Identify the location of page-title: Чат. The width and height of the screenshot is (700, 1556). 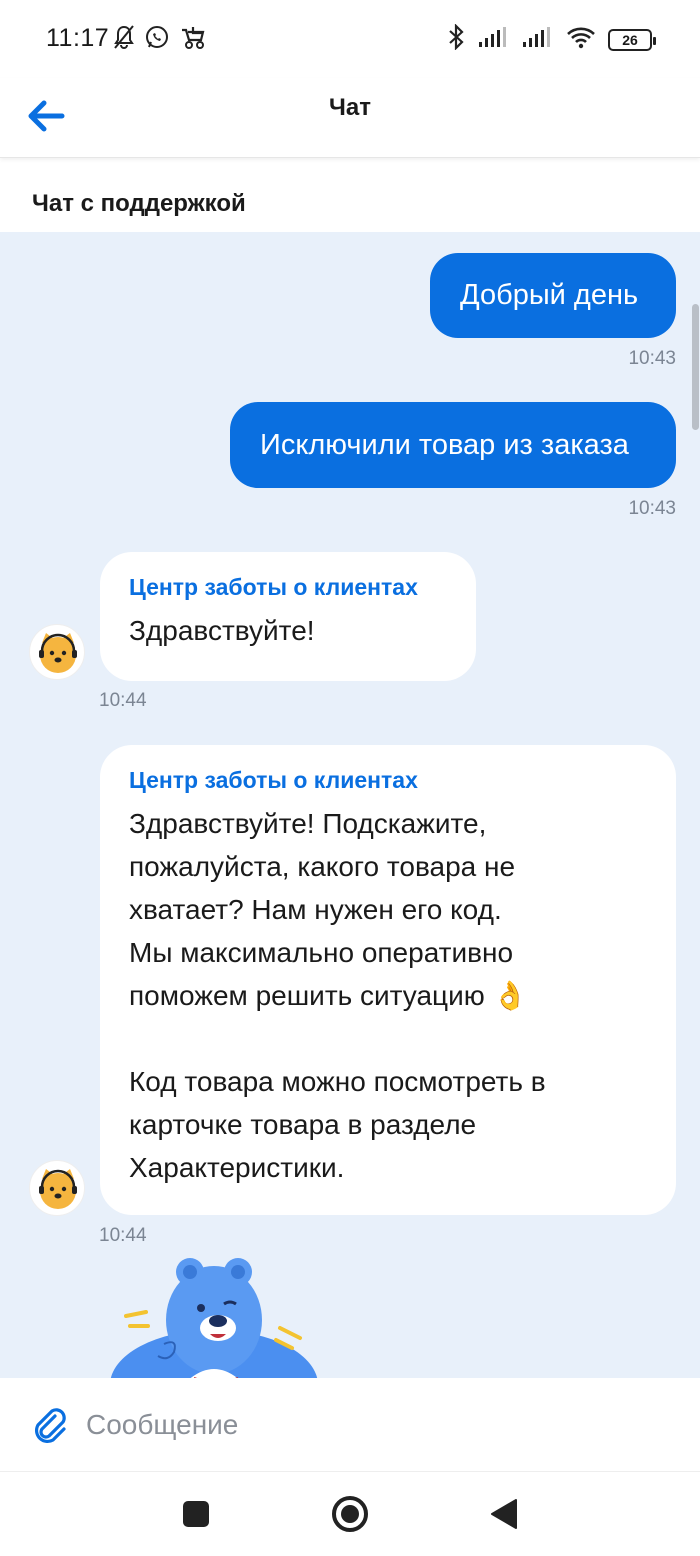
(350, 107).